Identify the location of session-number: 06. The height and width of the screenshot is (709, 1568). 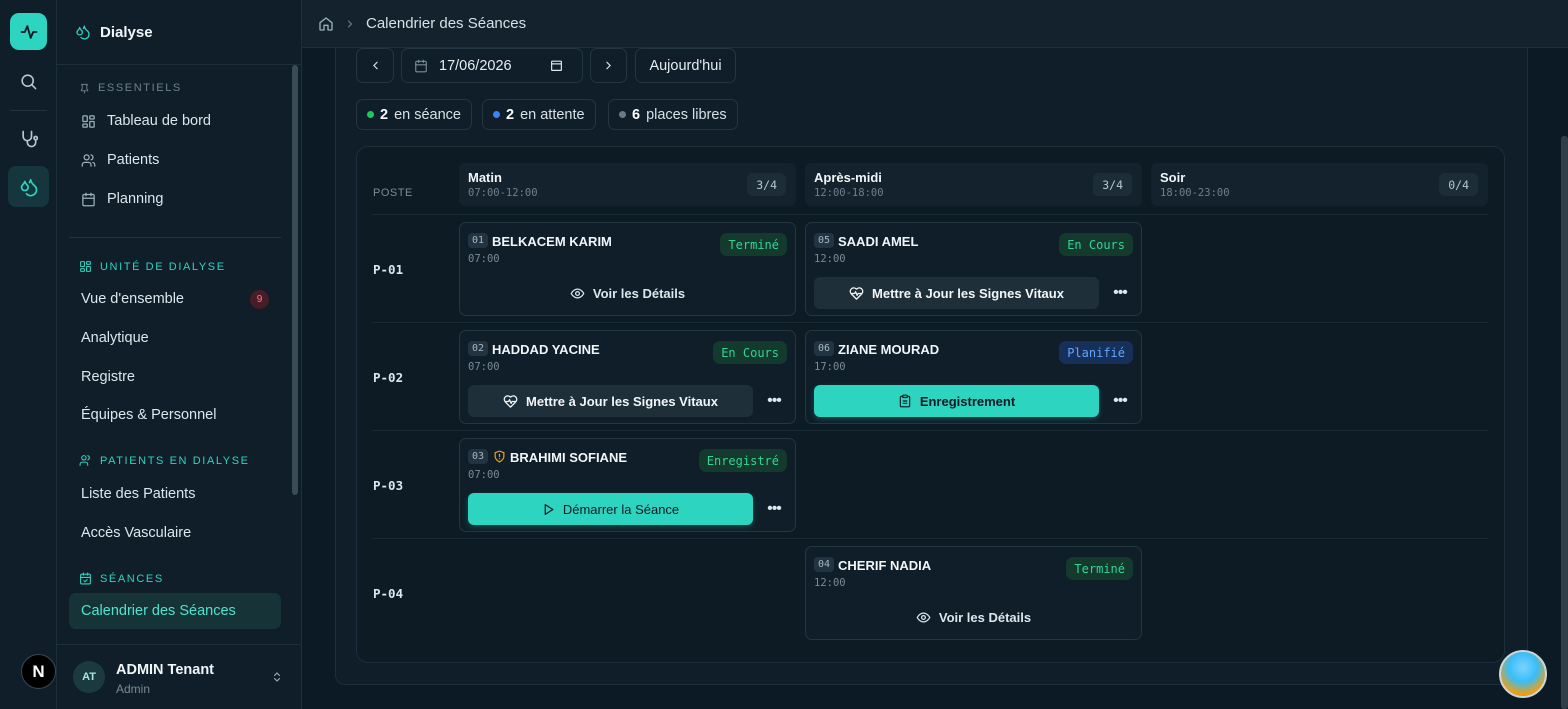
(824, 348).